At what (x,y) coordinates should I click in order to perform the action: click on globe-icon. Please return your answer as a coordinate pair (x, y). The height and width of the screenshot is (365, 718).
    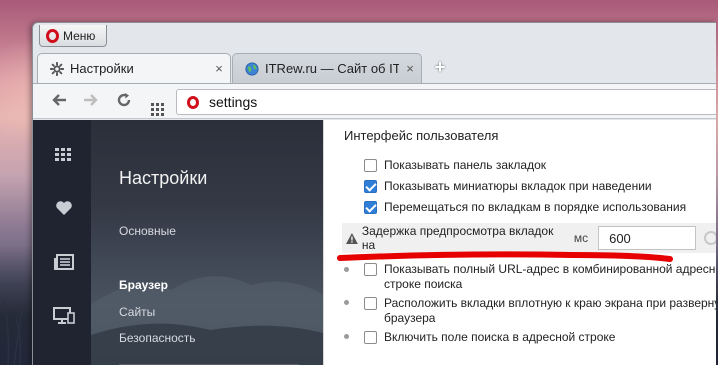
    Looking at the image, I should click on (252, 68).